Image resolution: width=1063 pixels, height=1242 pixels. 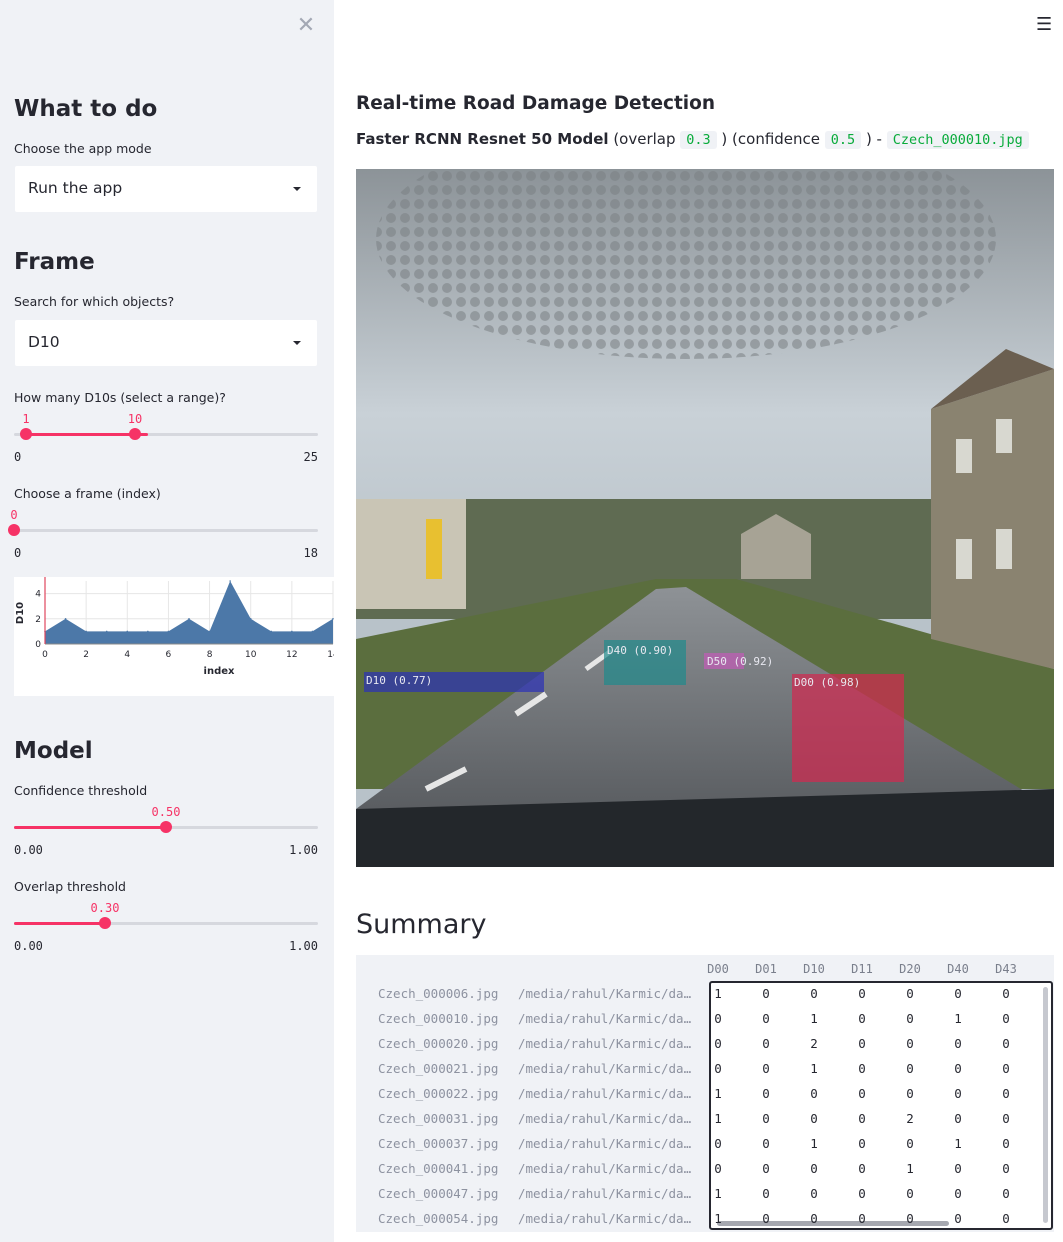 I want to click on column-header: D00, so click(x=718, y=969).